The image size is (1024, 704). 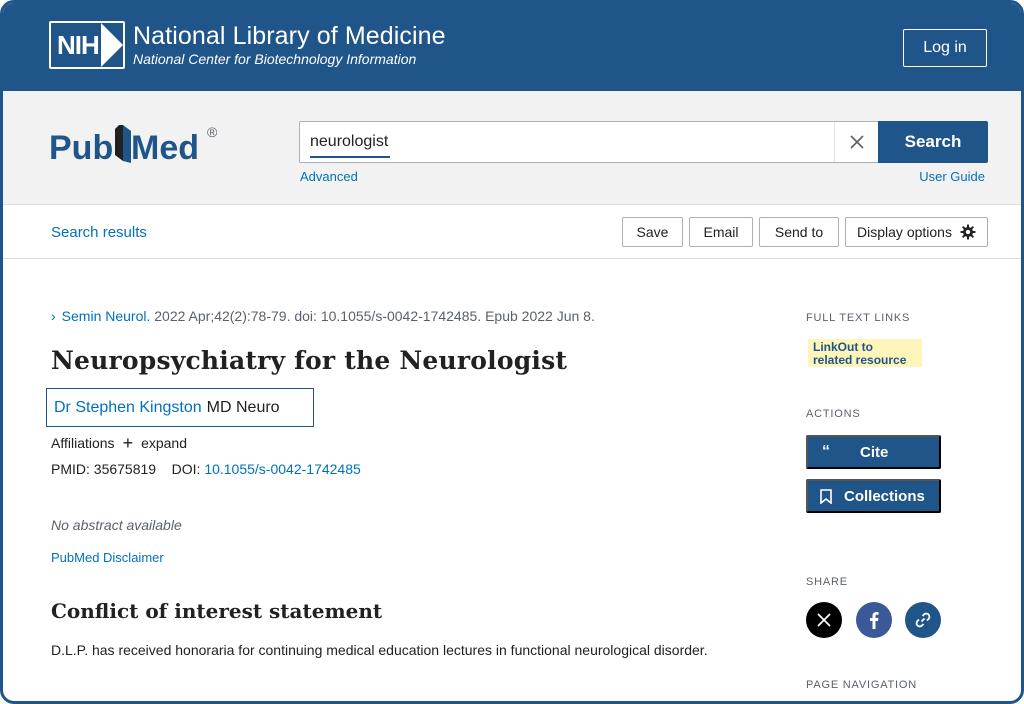 I want to click on close-icon, so click(x=856, y=142).